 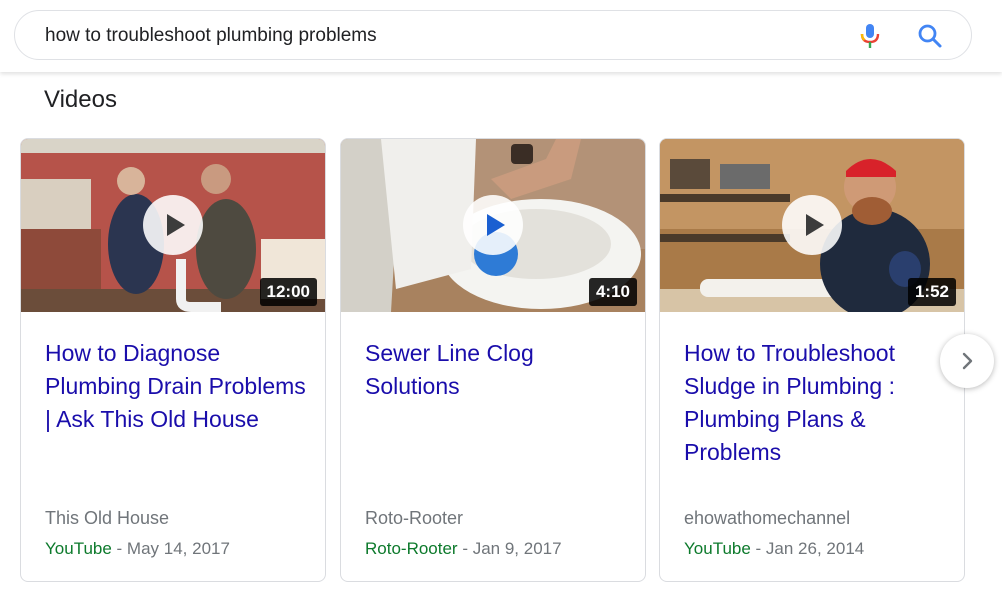 I want to click on video-thumbnail: 1:52, so click(x=812, y=225).